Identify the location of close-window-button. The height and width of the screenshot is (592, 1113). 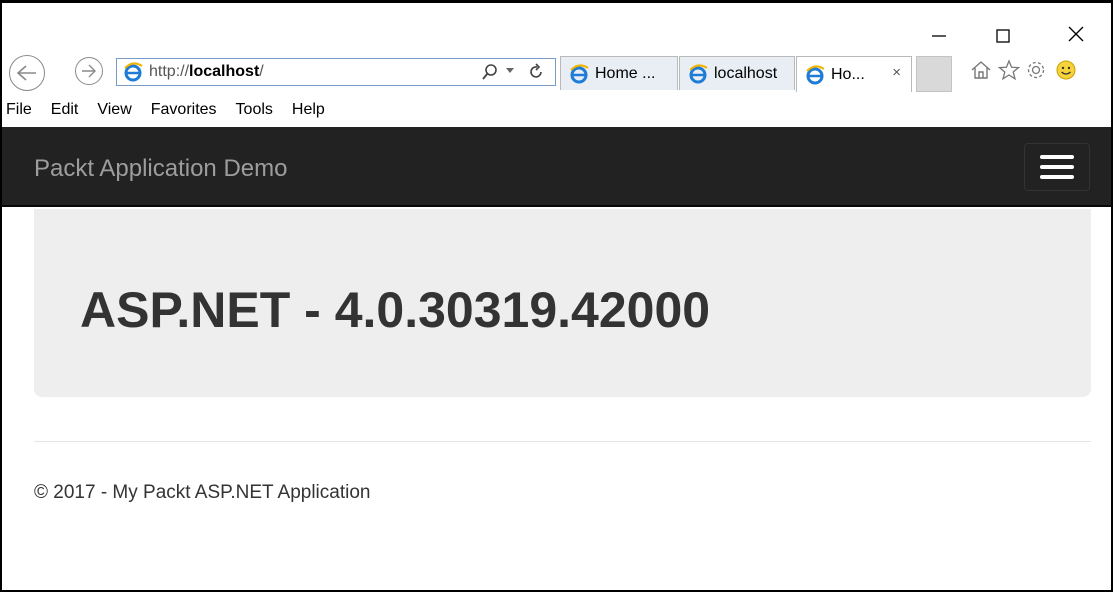
(1076, 34).